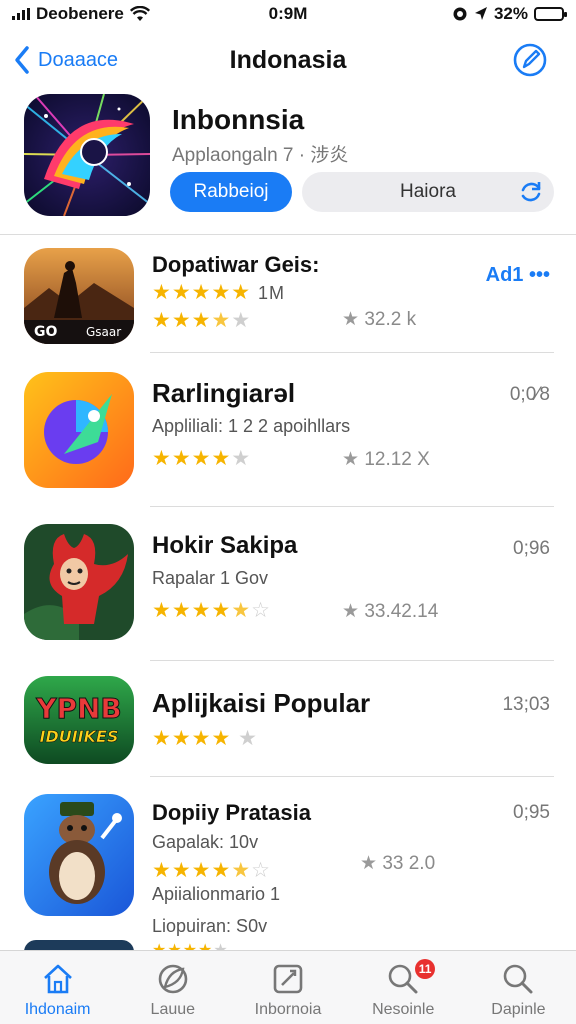 Image resolution: width=576 pixels, height=1024 pixels. Describe the element at coordinates (288, 979) in the screenshot. I see `square-pen-icon` at that location.